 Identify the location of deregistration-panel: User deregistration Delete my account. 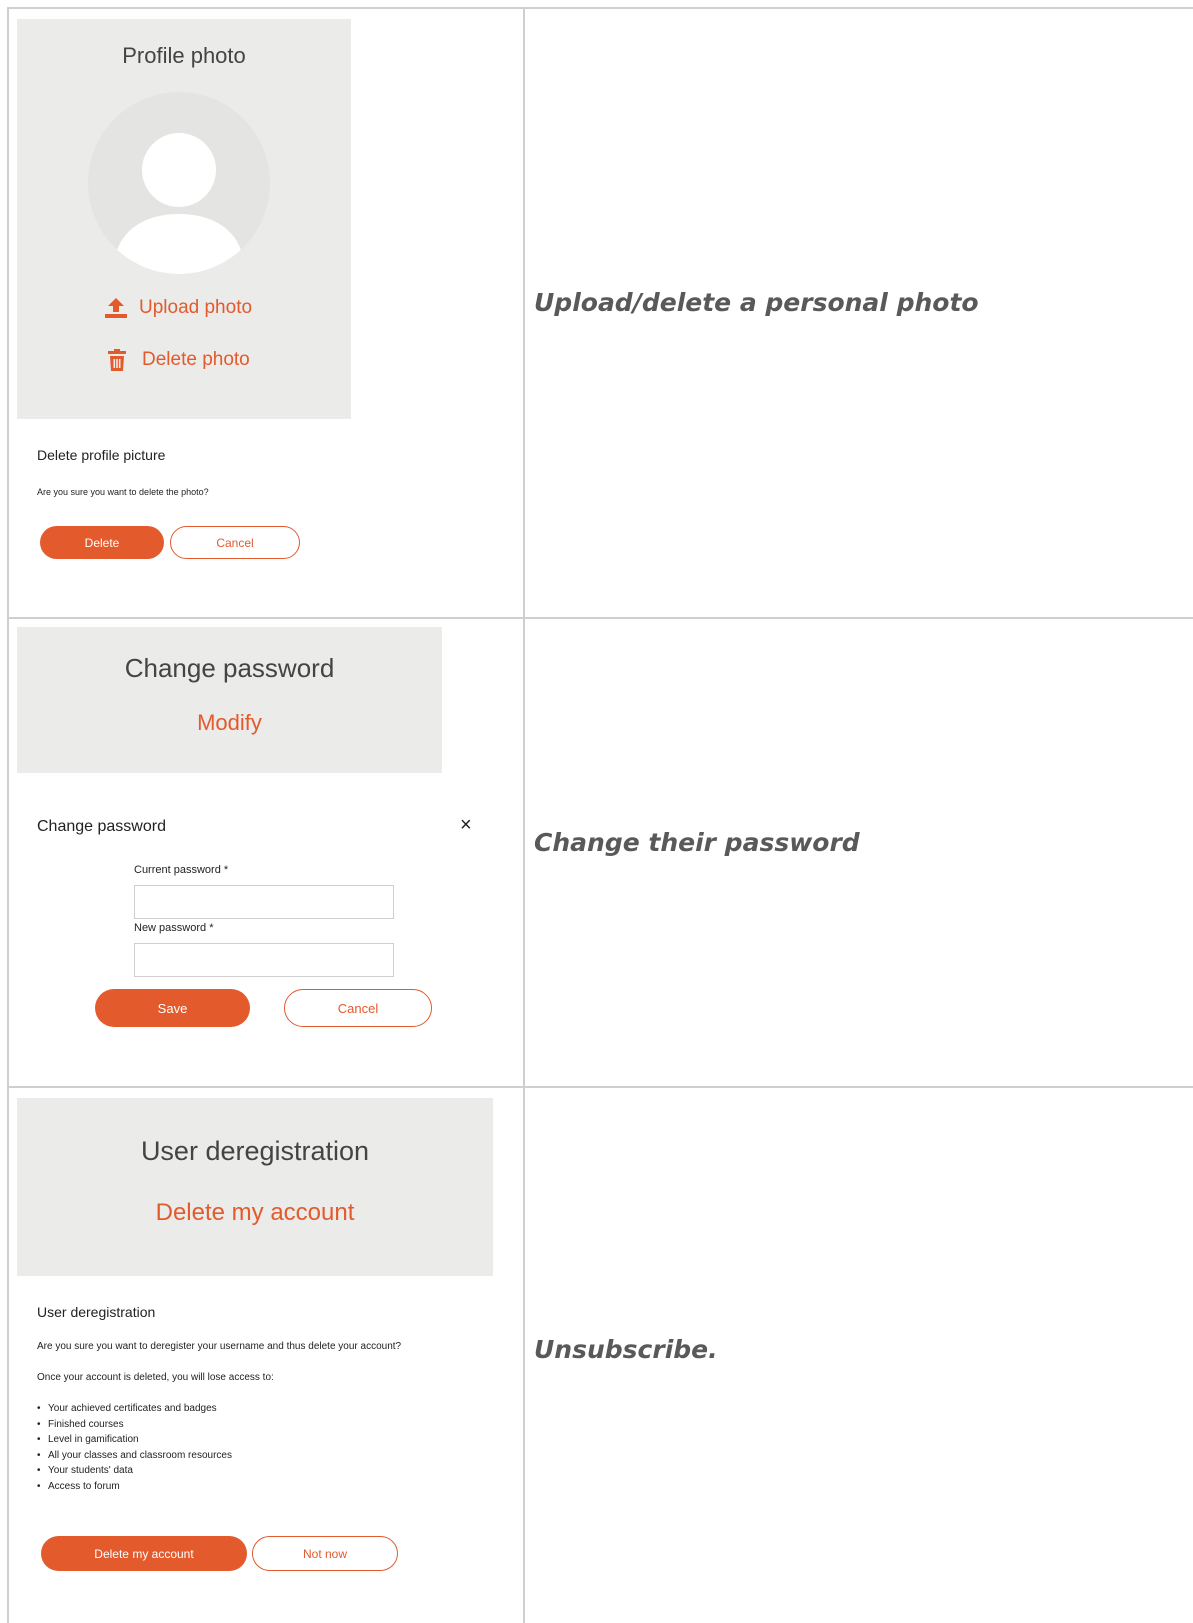
(255, 1187).